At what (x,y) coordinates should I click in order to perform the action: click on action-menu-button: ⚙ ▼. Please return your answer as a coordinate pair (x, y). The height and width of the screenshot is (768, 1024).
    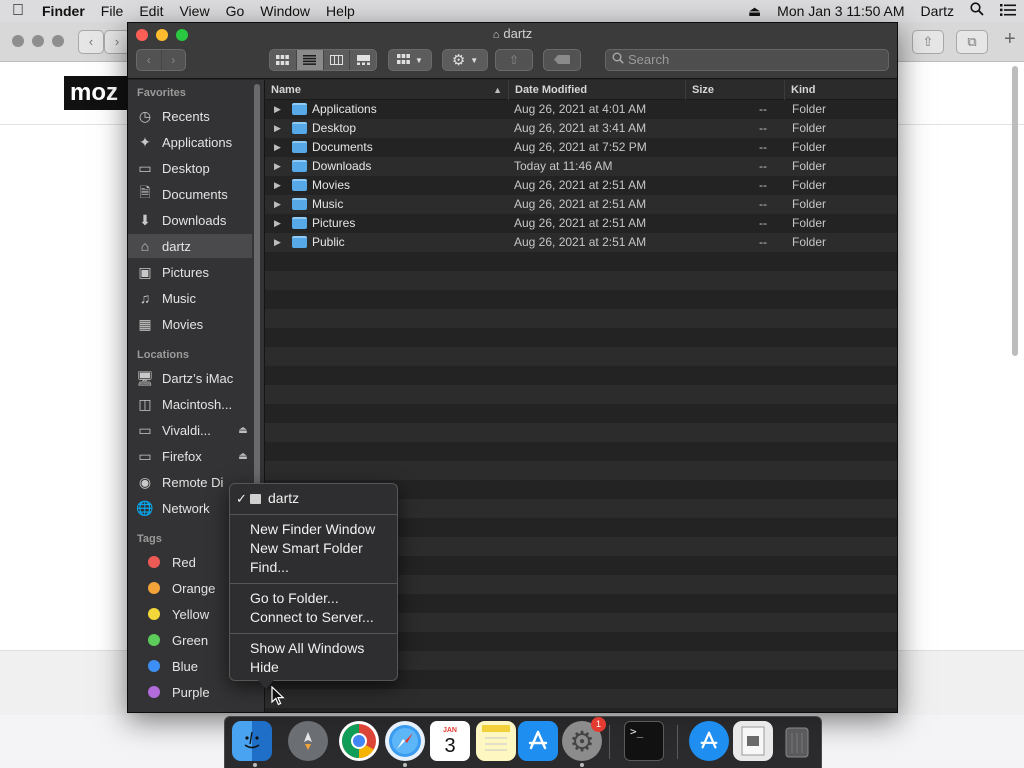
    Looking at the image, I should click on (465, 60).